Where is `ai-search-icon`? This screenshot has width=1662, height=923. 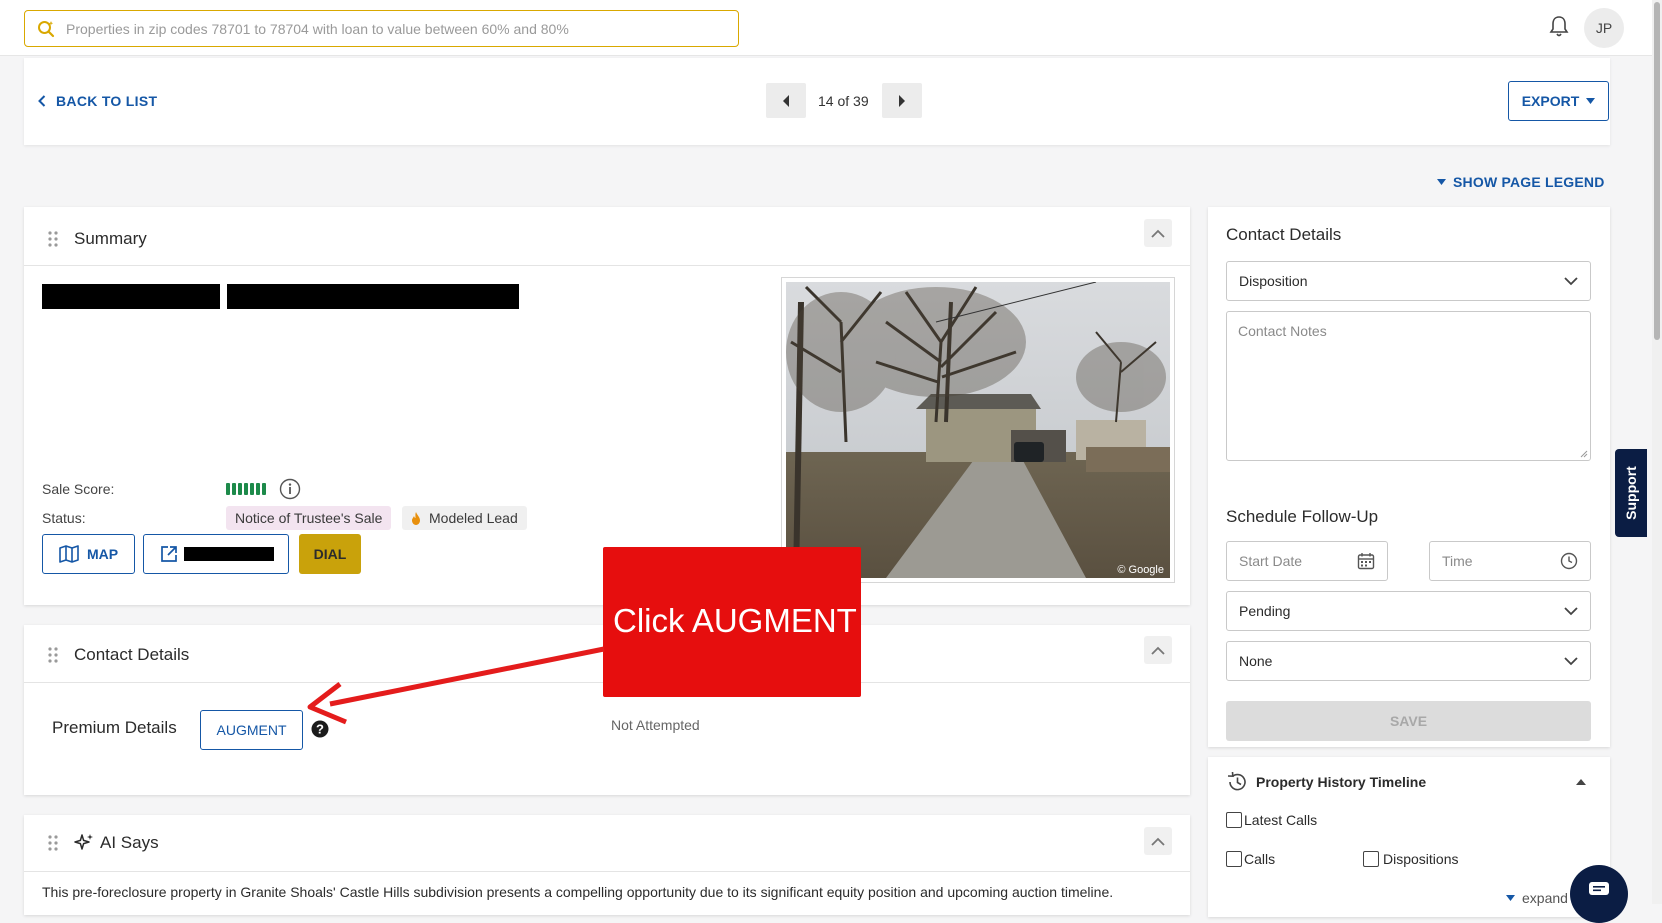
ai-search-icon is located at coordinates (46, 28).